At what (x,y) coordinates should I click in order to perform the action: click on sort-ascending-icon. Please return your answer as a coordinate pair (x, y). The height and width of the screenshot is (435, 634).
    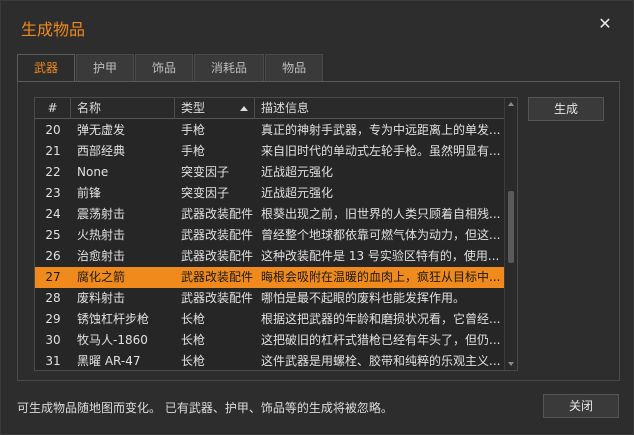
    Looking at the image, I should click on (244, 108).